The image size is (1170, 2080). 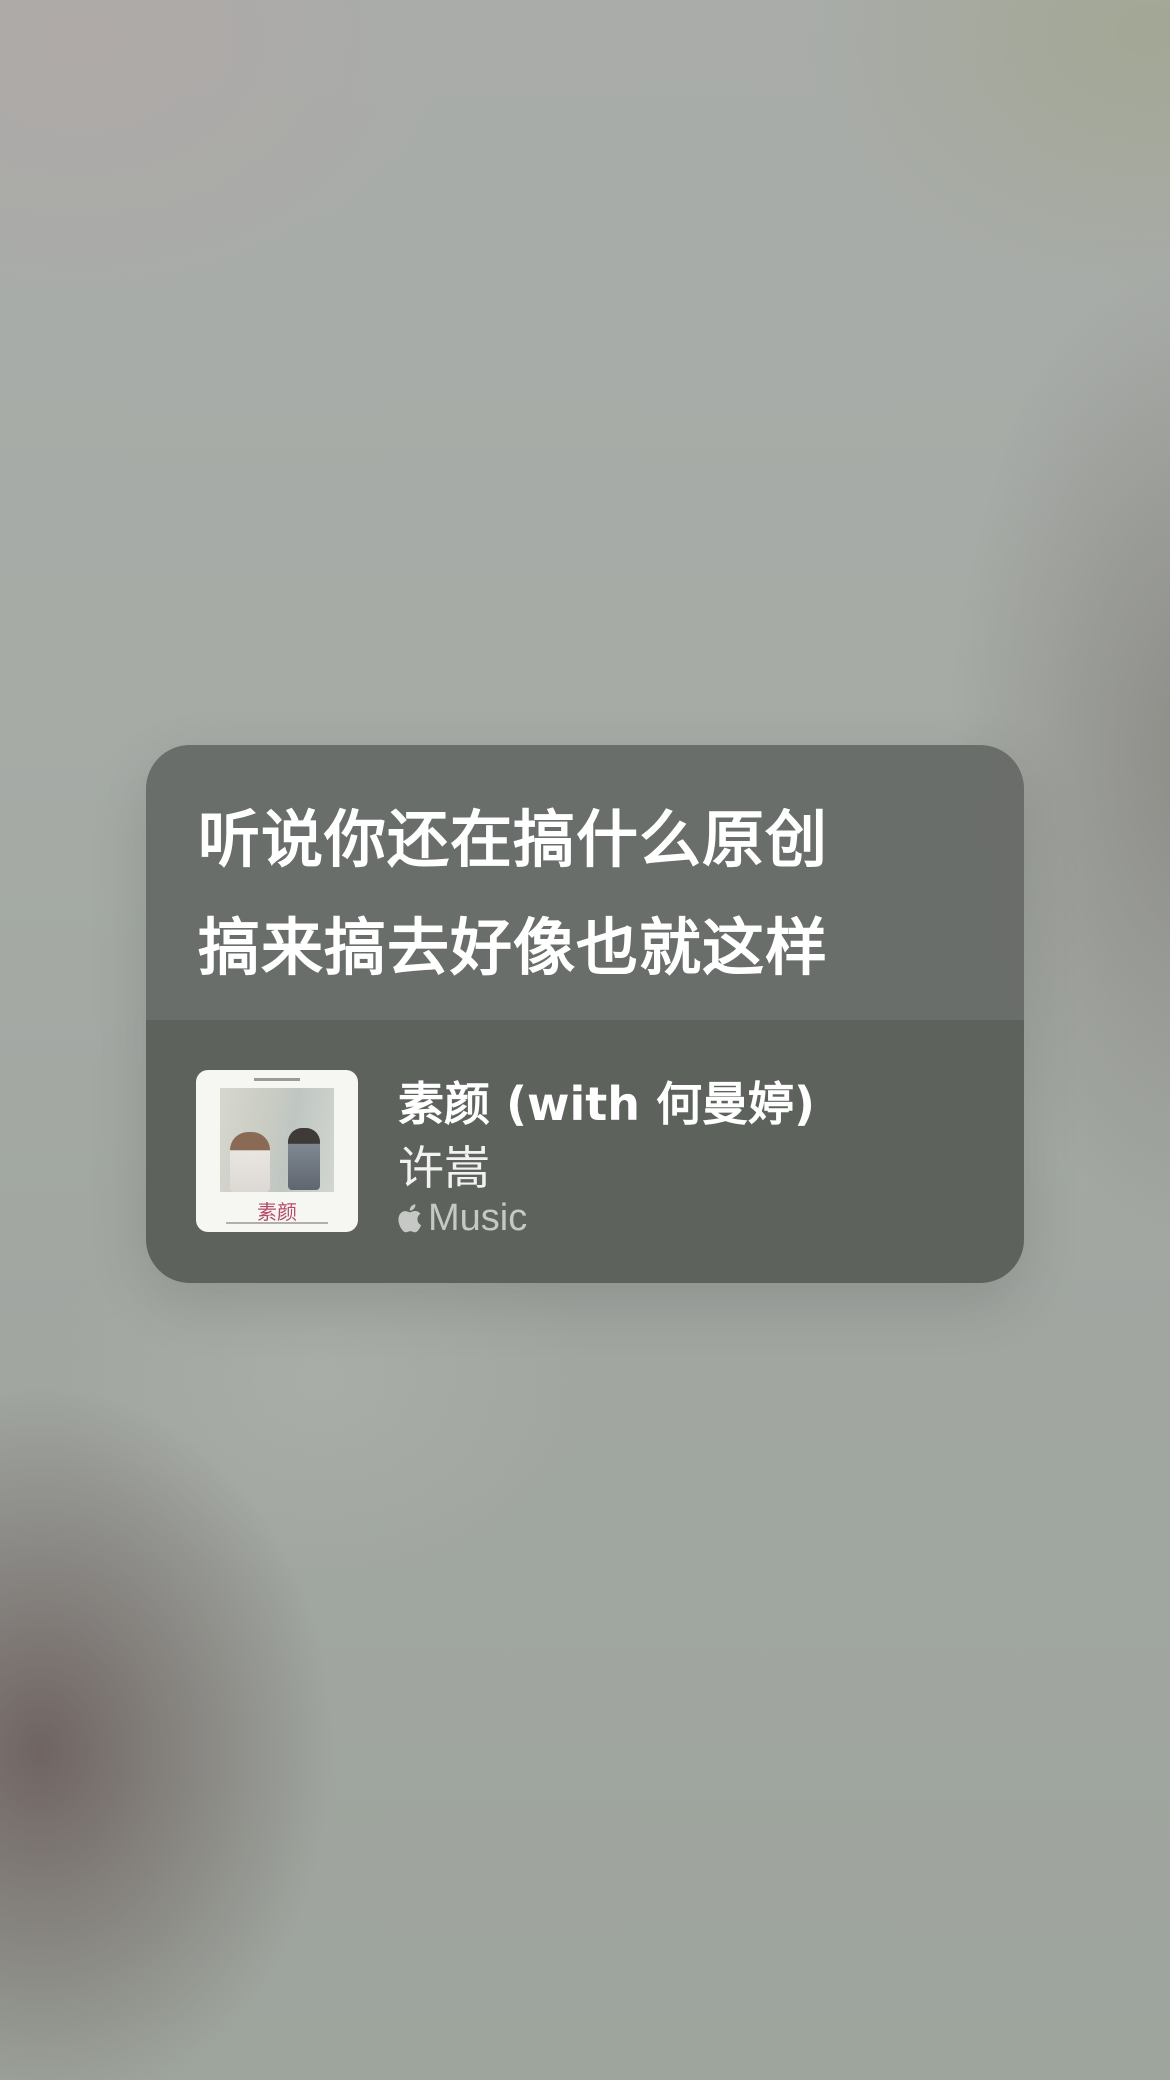 What do you see at coordinates (277, 1140) in the screenshot?
I see `artwork-photo` at bounding box center [277, 1140].